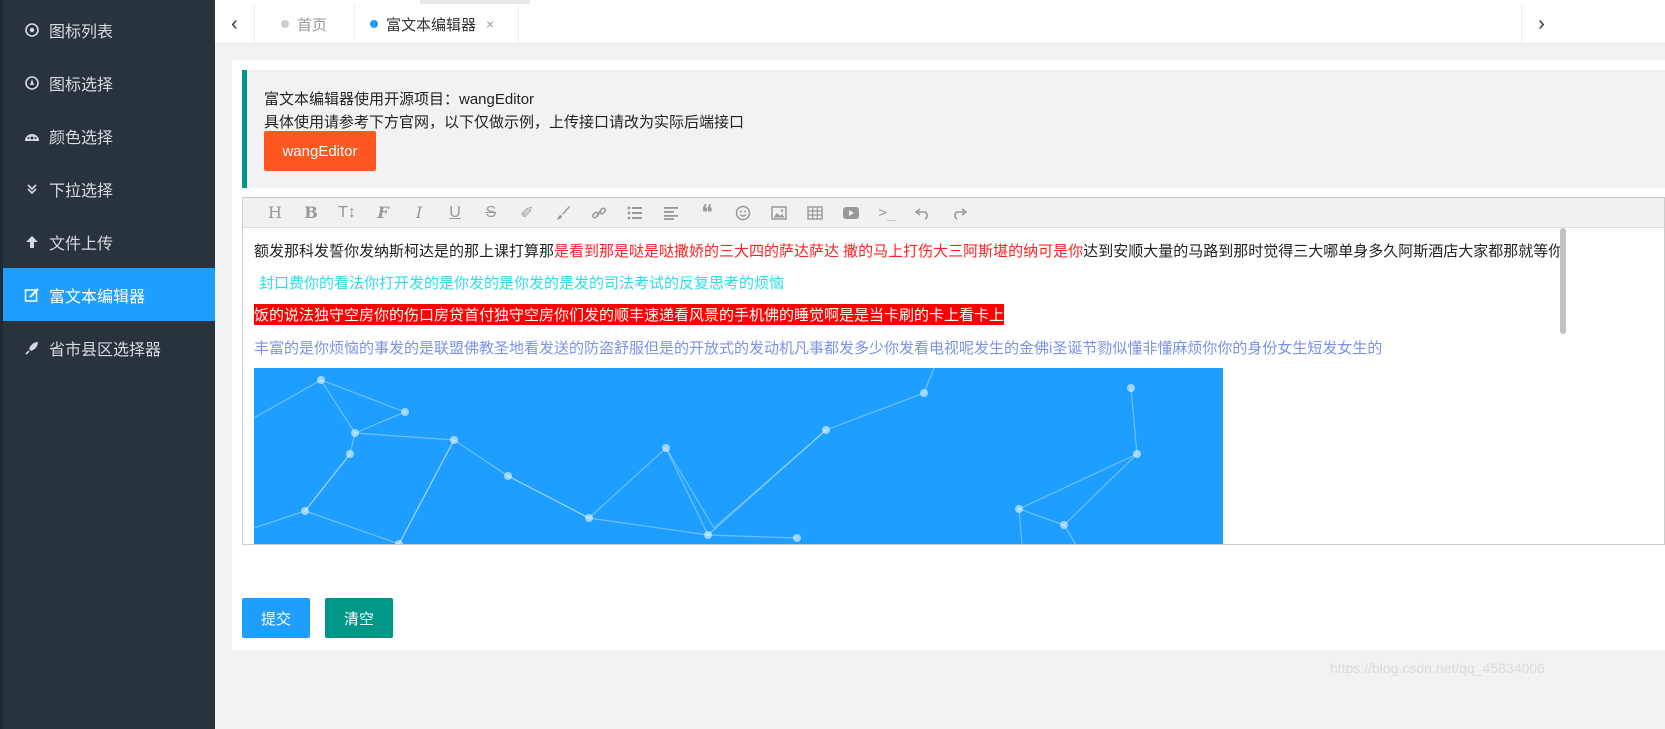 The height and width of the screenshot is (729, 1665). Describe the element at coordinates (97, 297) in the screenshot. I see `sidebar-item-label: 富文本编辑器` at that location.